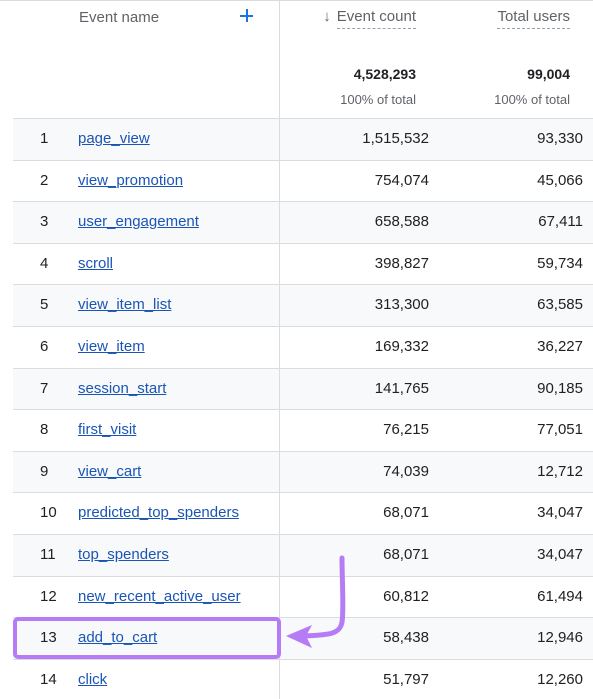  I want to click on row-index: 14, so click(48, 679).